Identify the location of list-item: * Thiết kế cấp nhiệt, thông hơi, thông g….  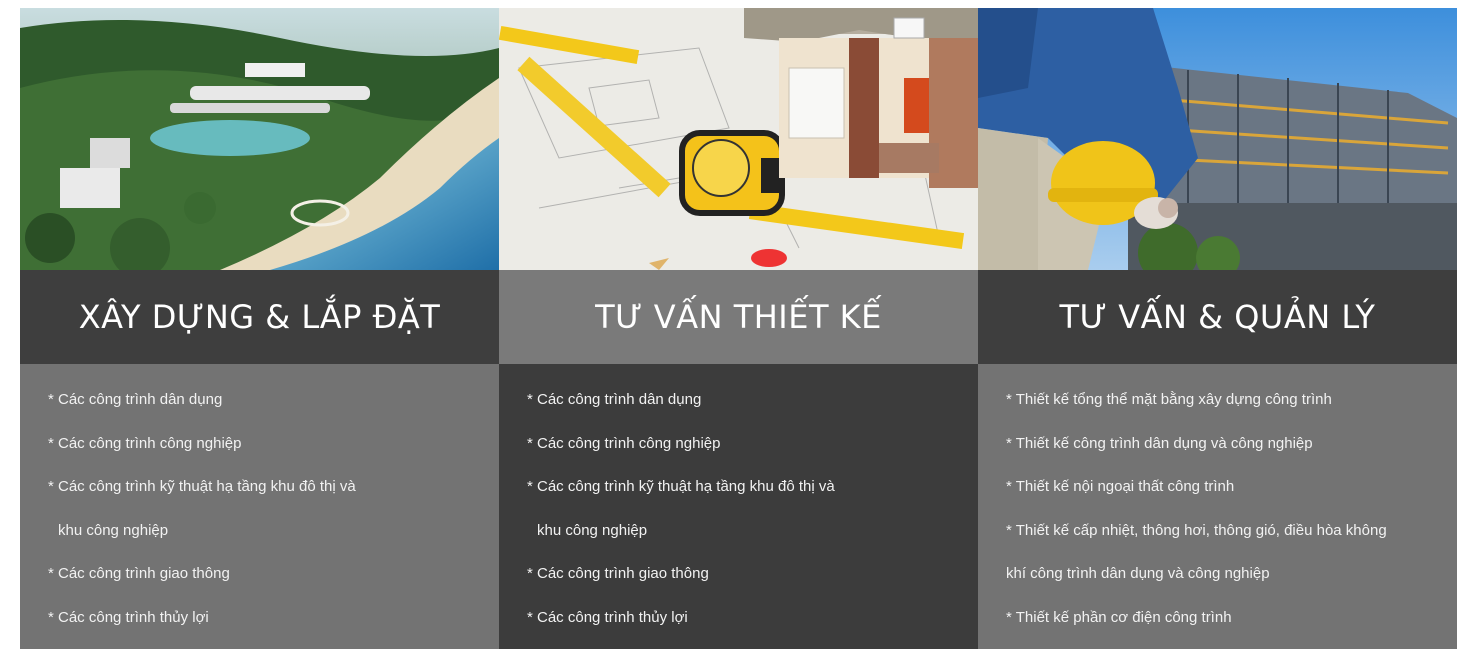
(1196, 530).